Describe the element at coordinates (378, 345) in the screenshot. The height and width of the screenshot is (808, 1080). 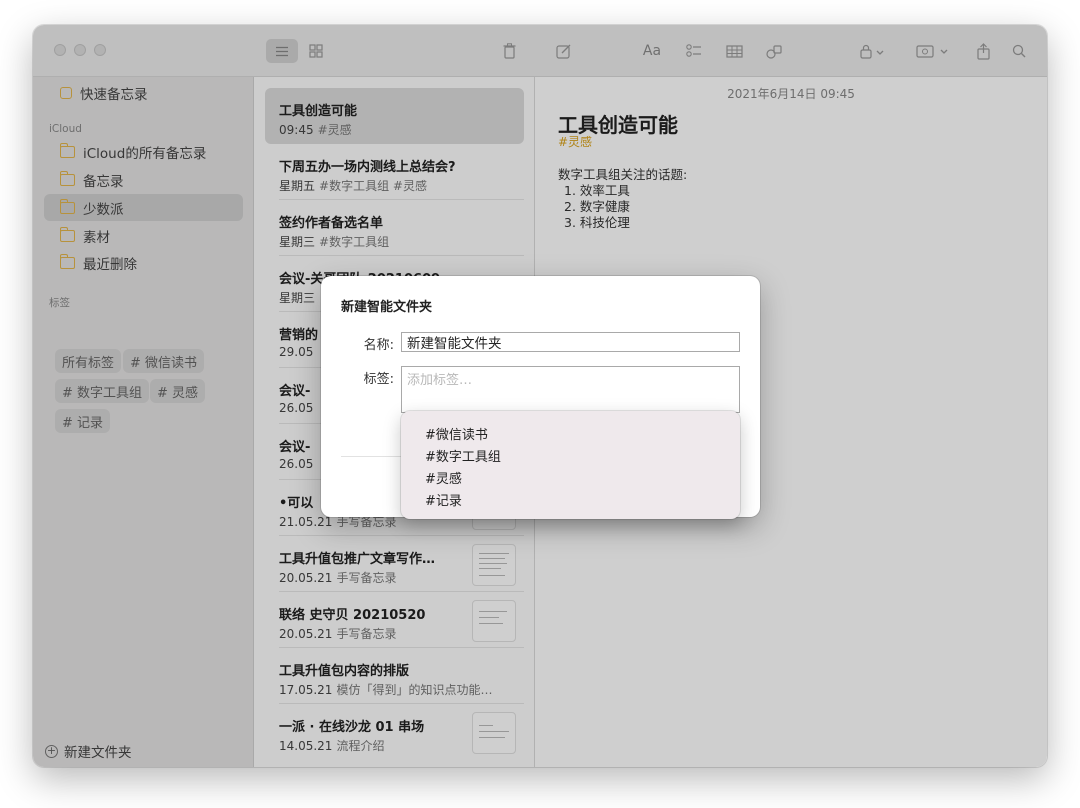
I see `name-label: 名称:` at that location.